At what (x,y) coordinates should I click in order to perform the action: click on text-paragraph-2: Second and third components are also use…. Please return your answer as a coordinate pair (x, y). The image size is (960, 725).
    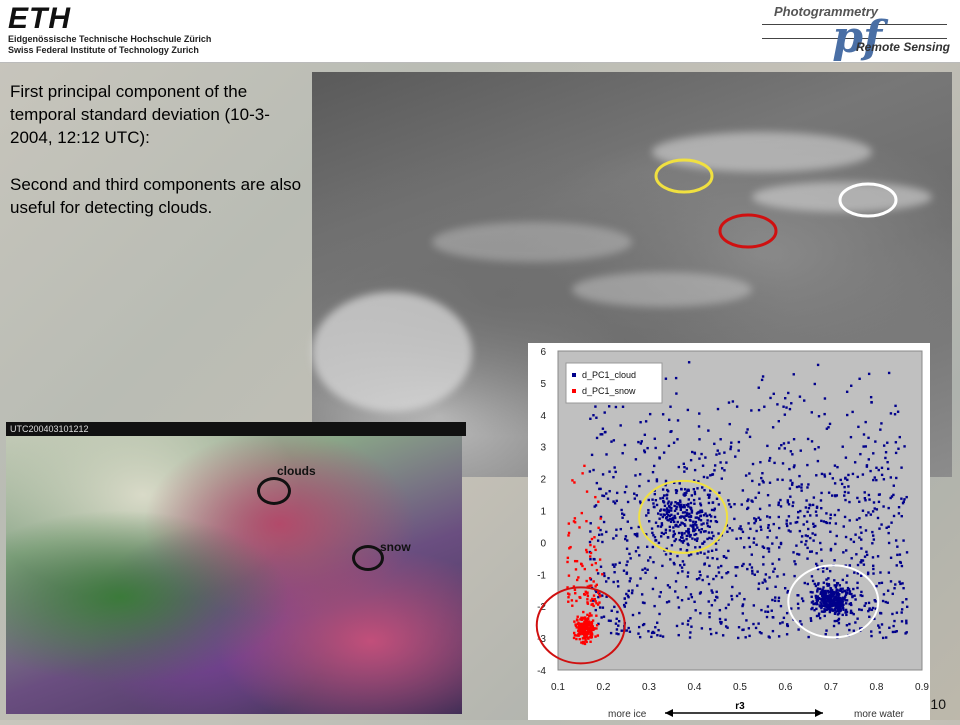
    Looking at the image, I should click on (156, 196).